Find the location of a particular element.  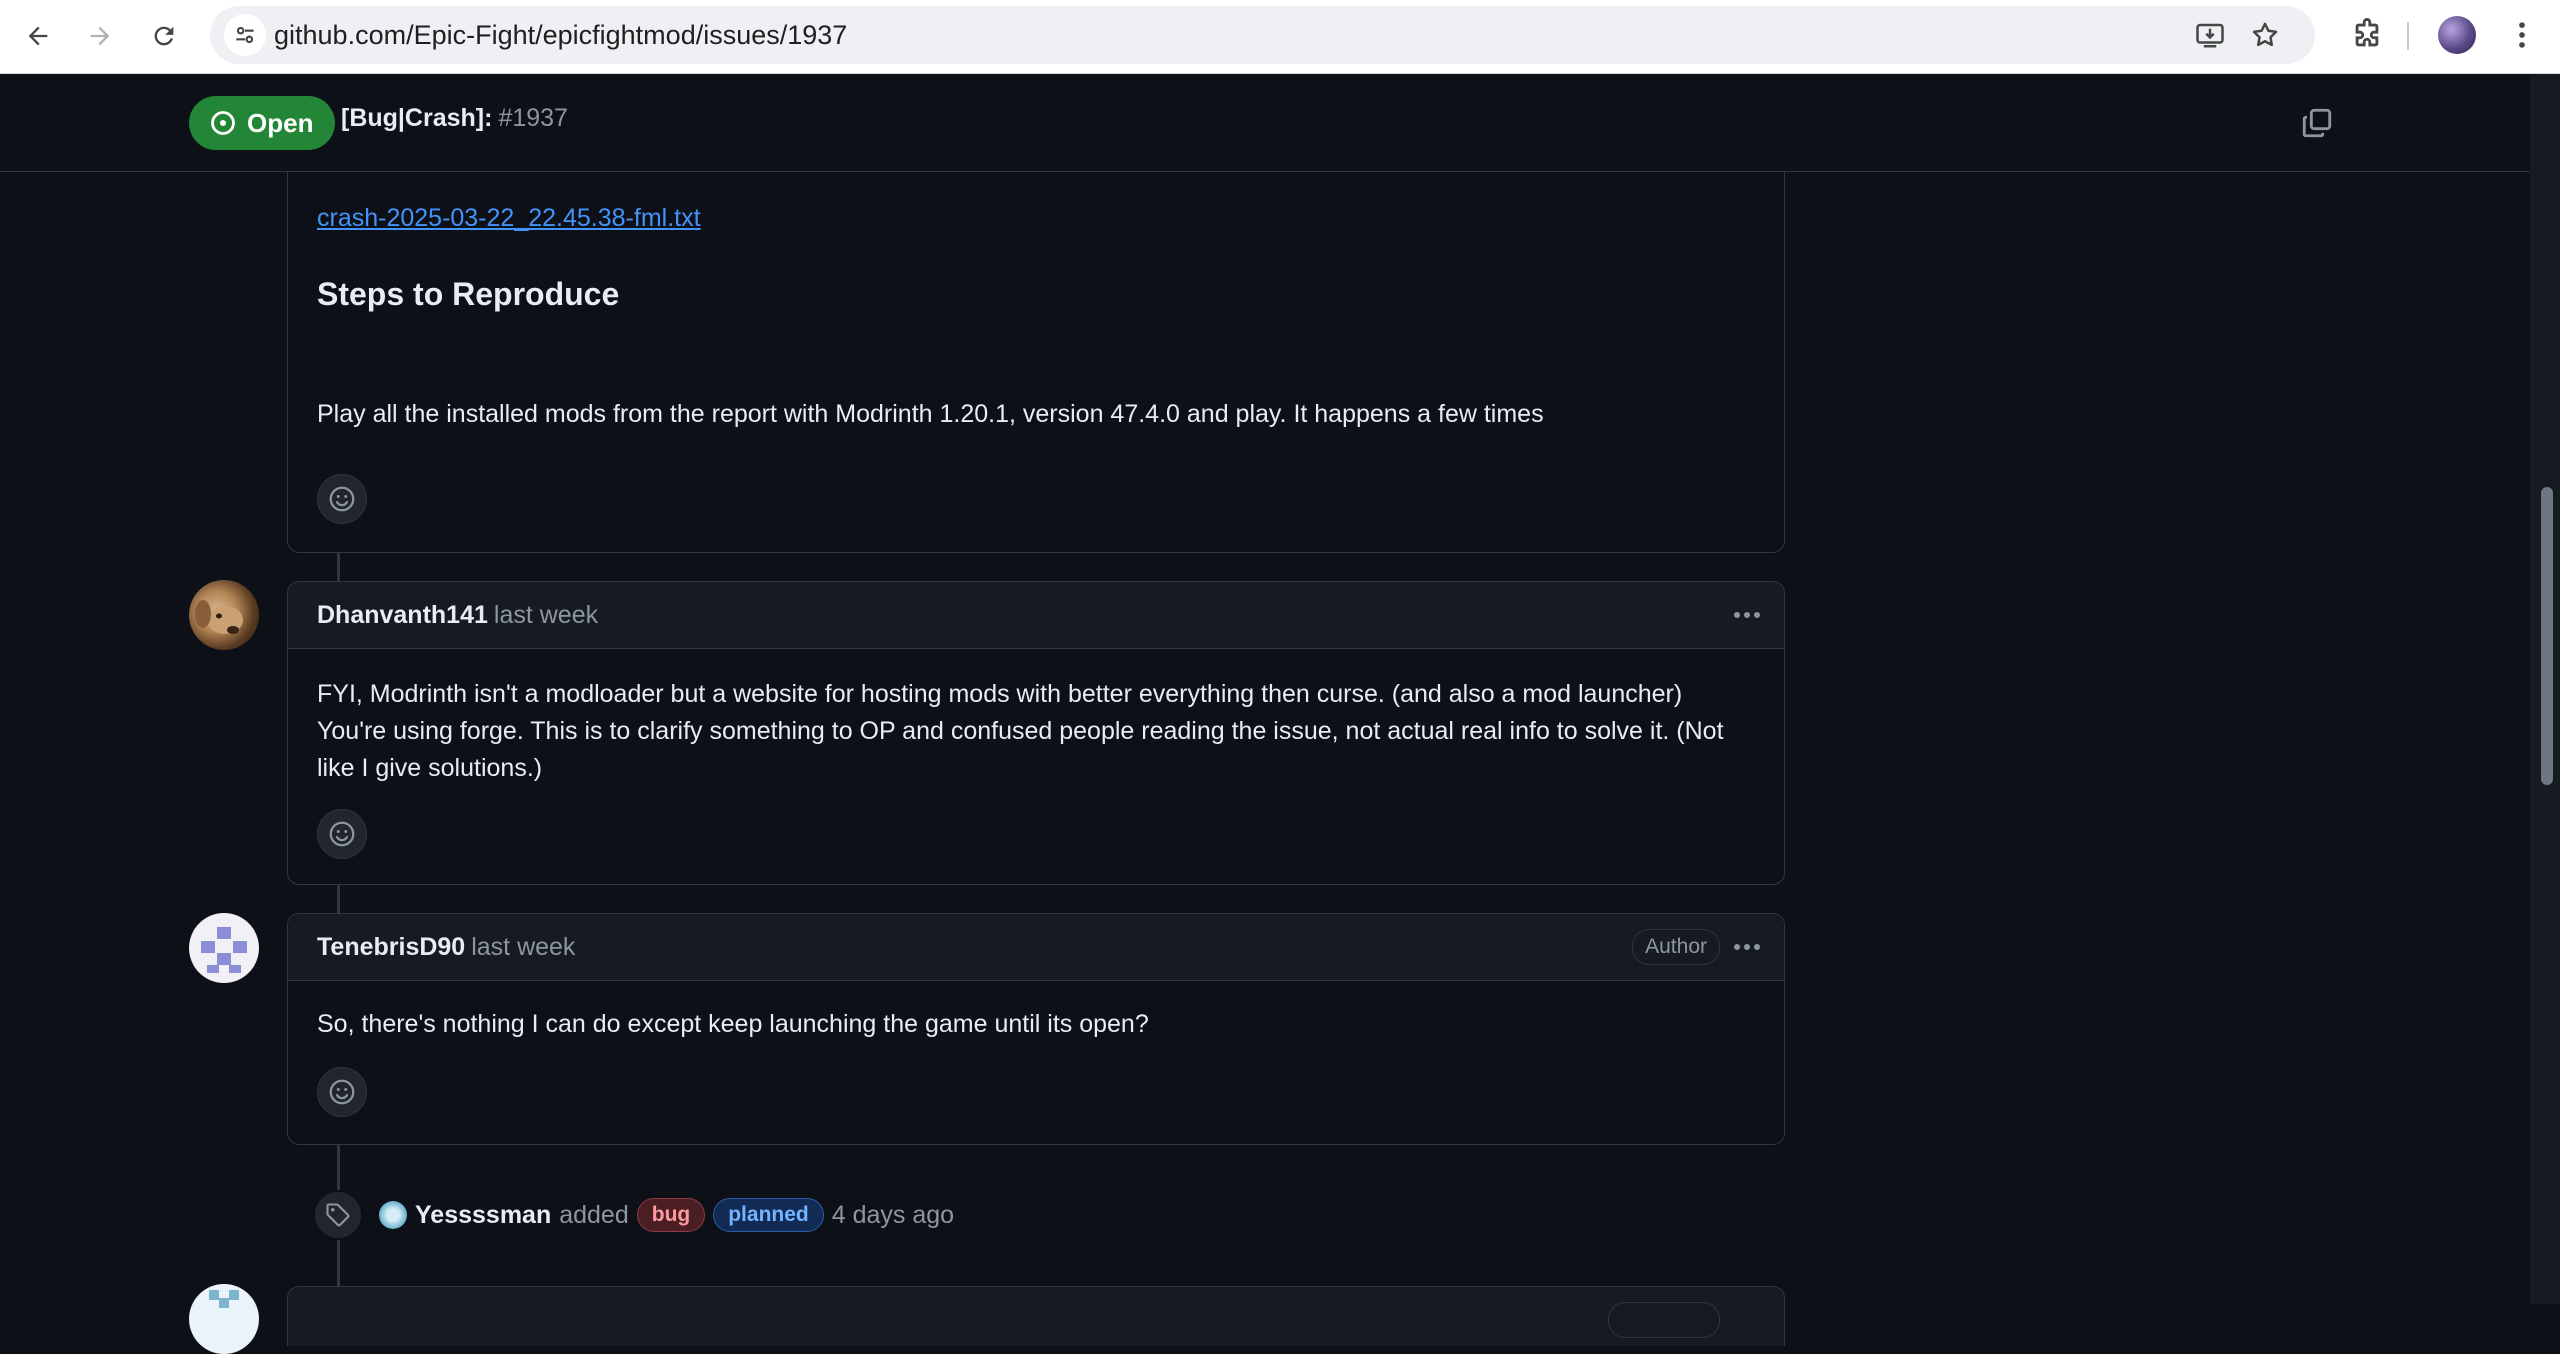

arrow-left-icon is located at coordinates (38, 36).